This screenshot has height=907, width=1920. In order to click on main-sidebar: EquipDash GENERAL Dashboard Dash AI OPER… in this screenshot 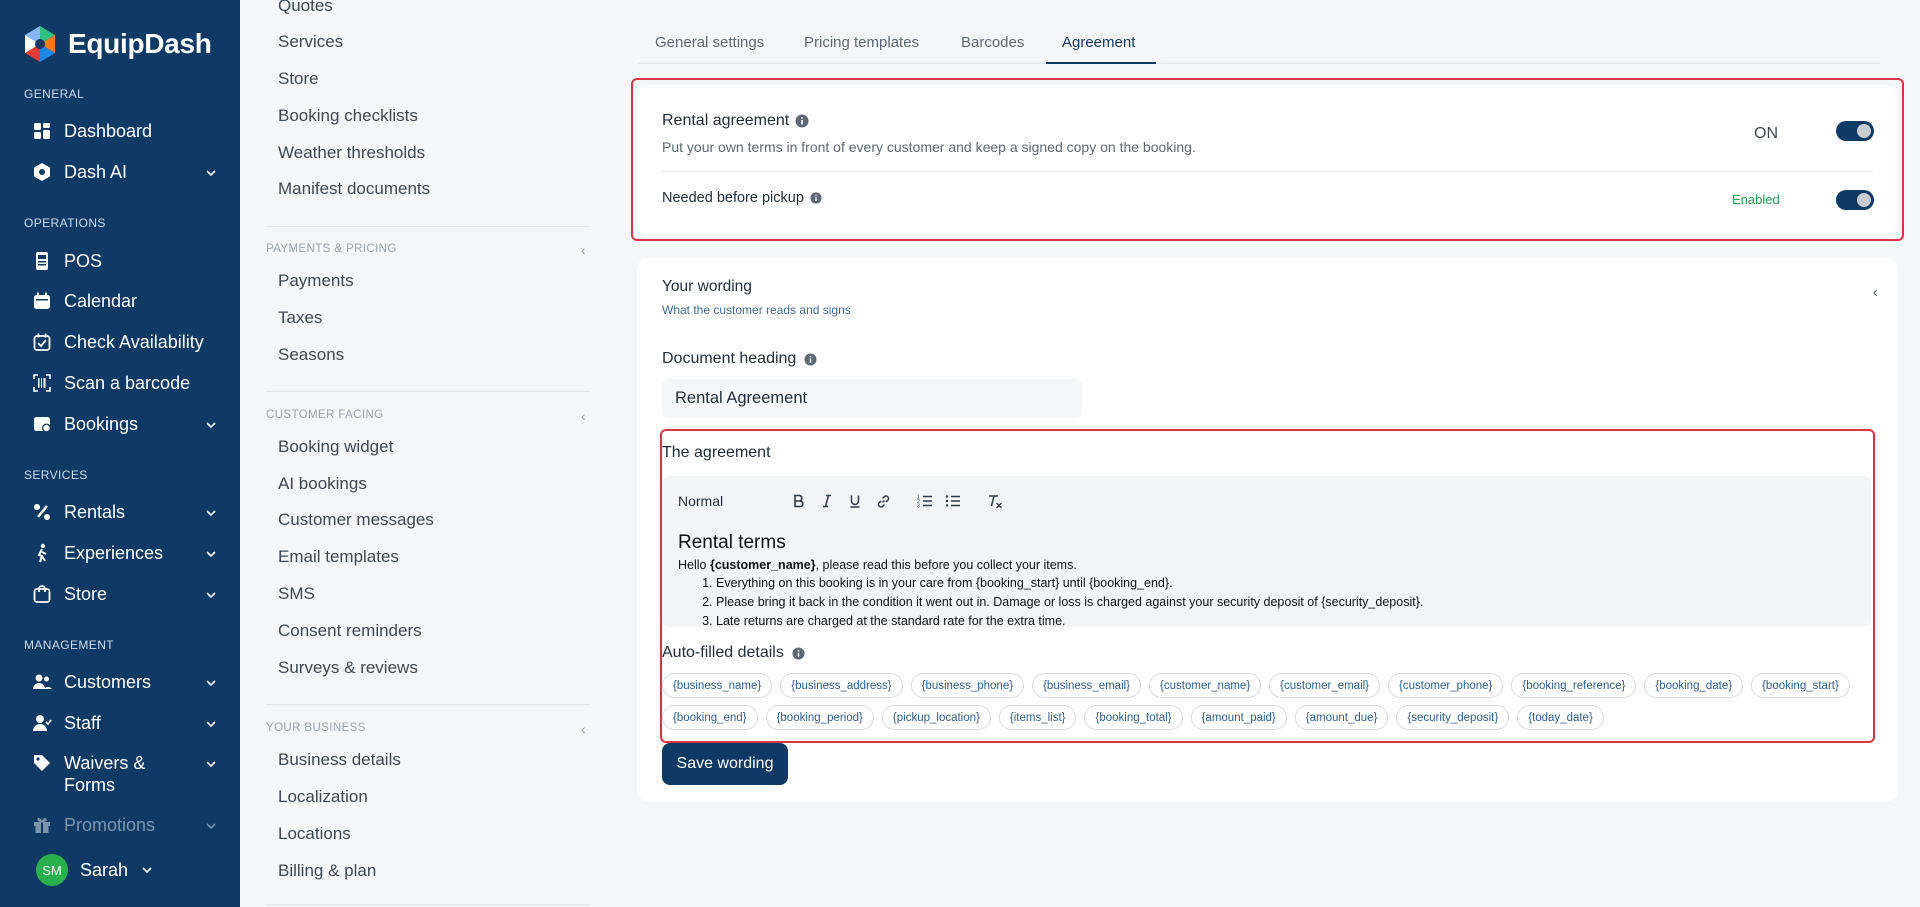, I will do `click(120, 453)`.